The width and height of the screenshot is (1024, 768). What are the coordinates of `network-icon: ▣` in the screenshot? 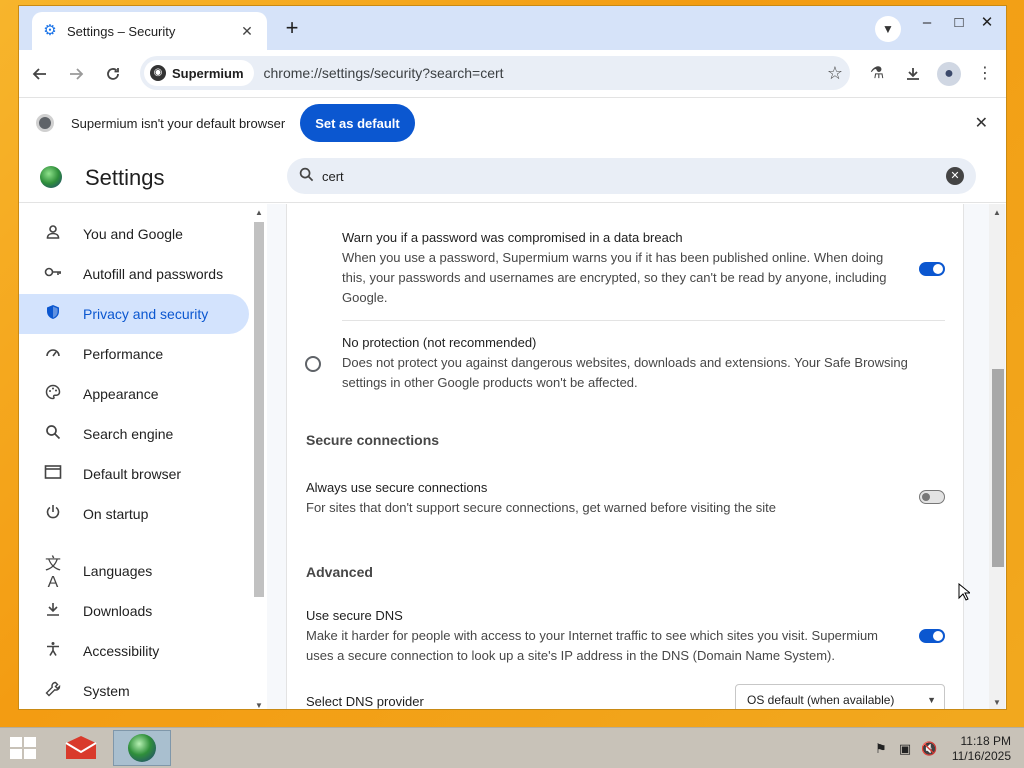 It's located at (905, 749).